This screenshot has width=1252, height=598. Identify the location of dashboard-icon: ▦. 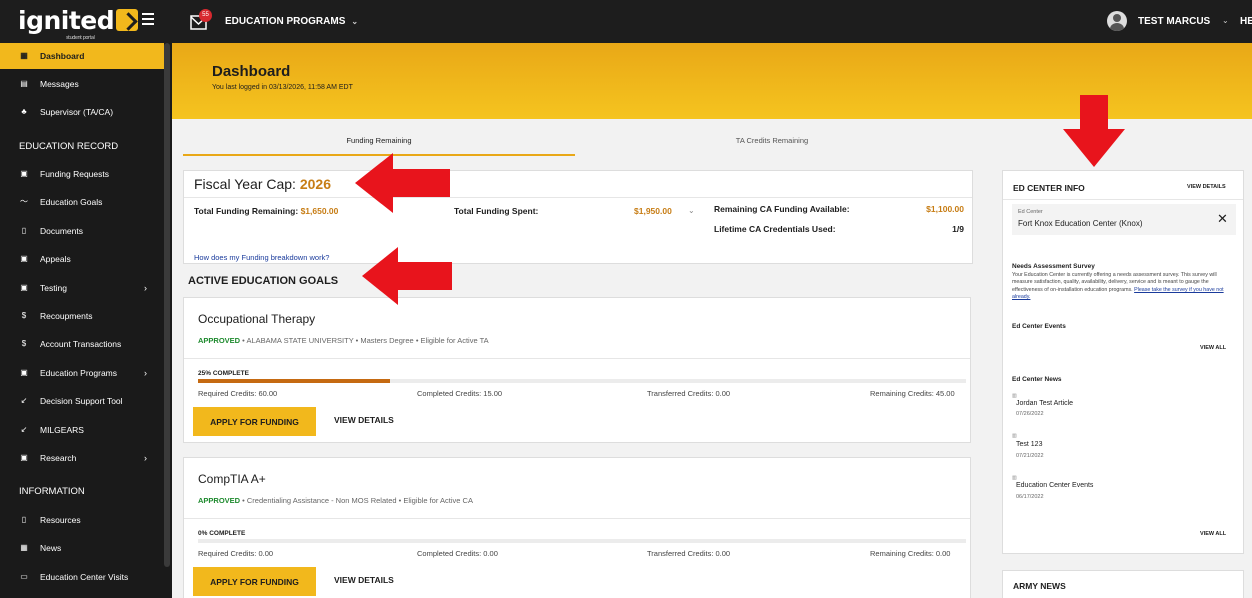
(24, 55).